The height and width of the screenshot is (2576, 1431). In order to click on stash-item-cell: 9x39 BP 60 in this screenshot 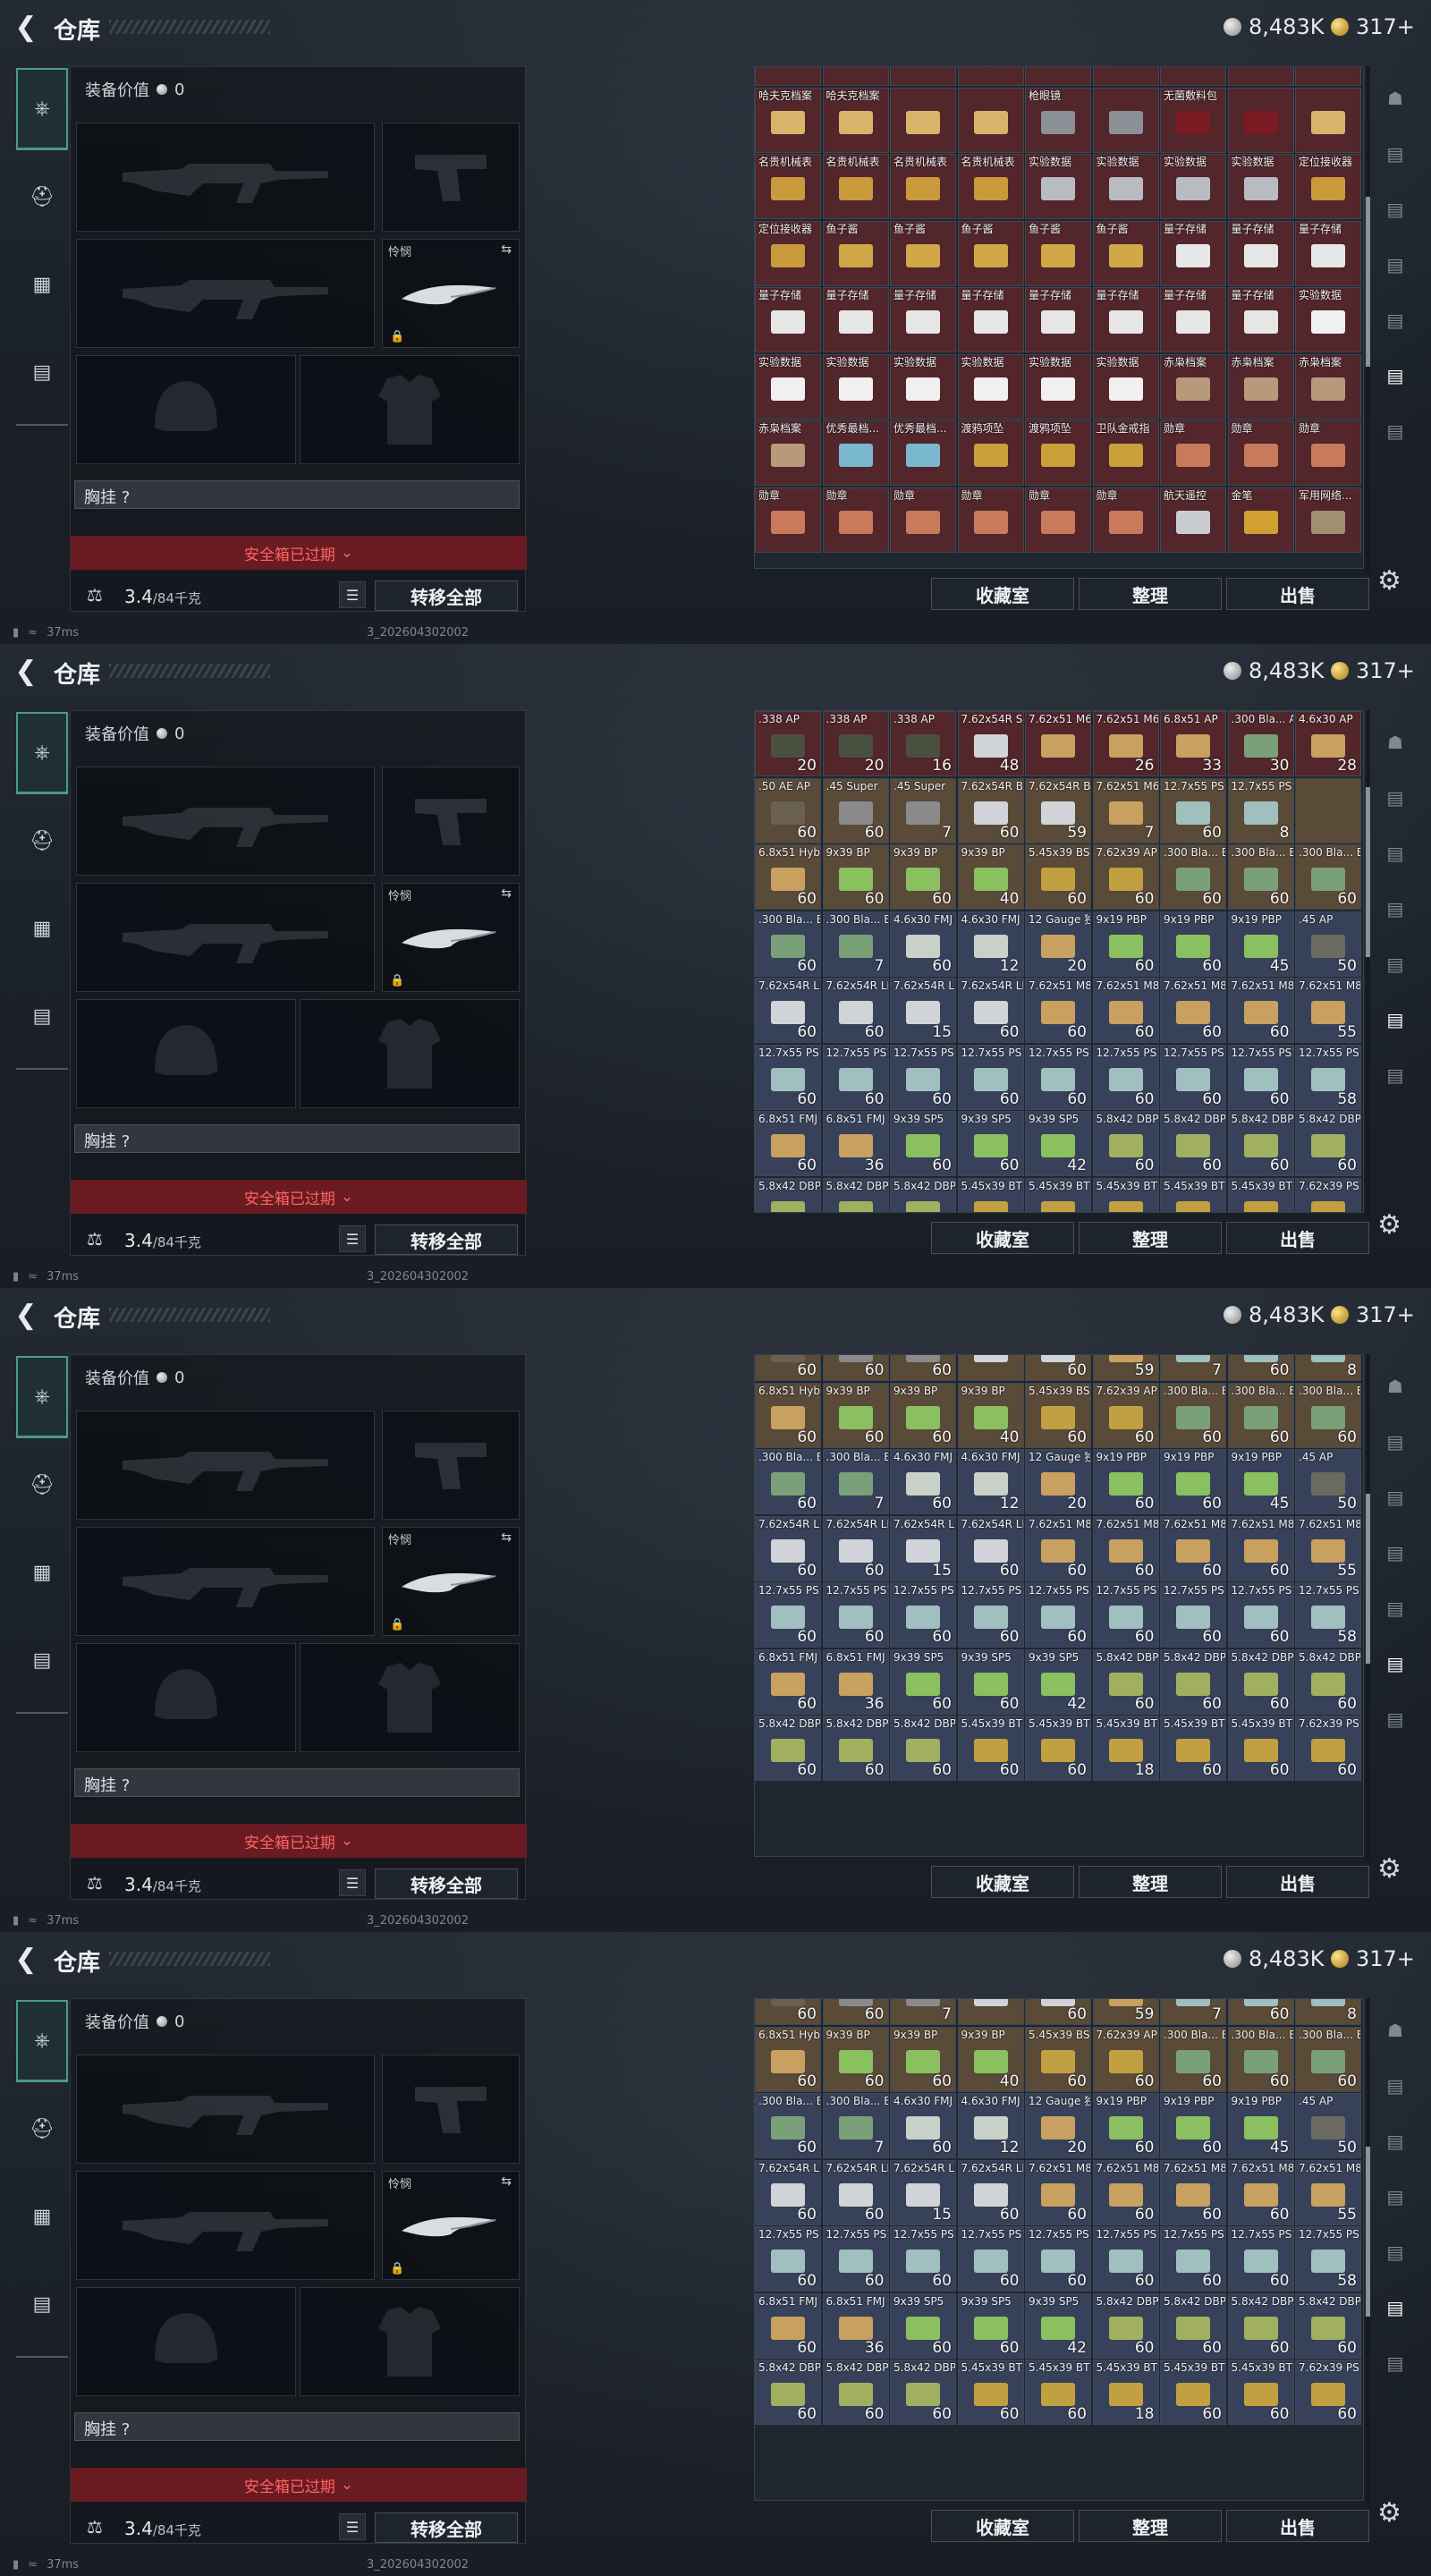, I will do `click(856, 1415)`.